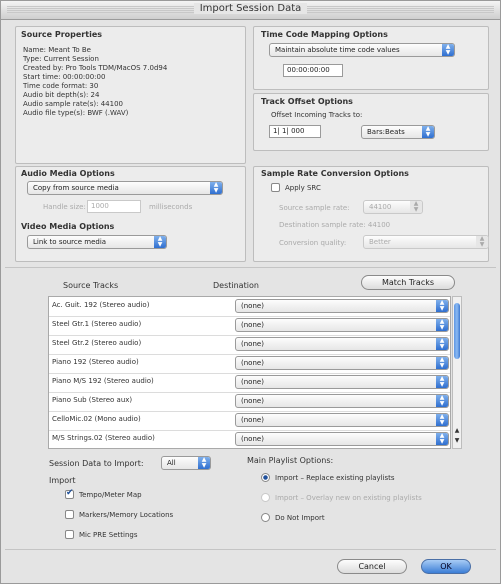  I want to click on source-timecode-format: Time code format: 30, so click(61, 86).